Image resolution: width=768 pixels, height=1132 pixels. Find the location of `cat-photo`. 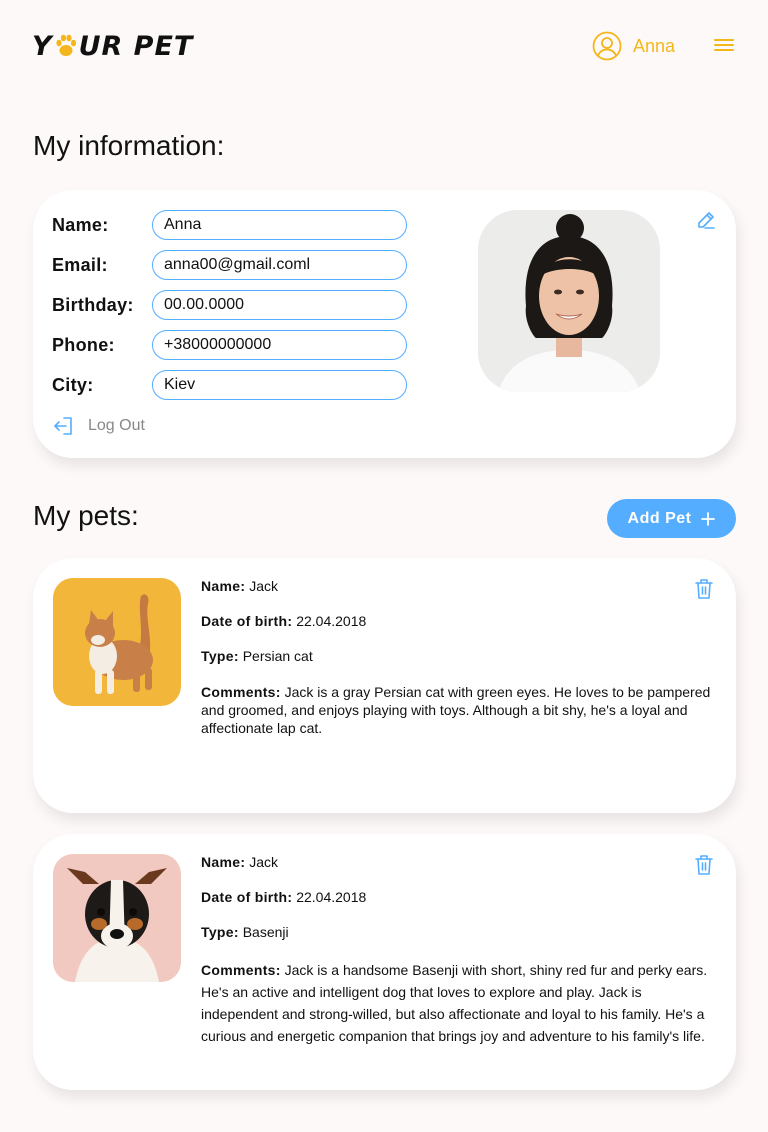

cat-photo is located at coordinates (117, 642).